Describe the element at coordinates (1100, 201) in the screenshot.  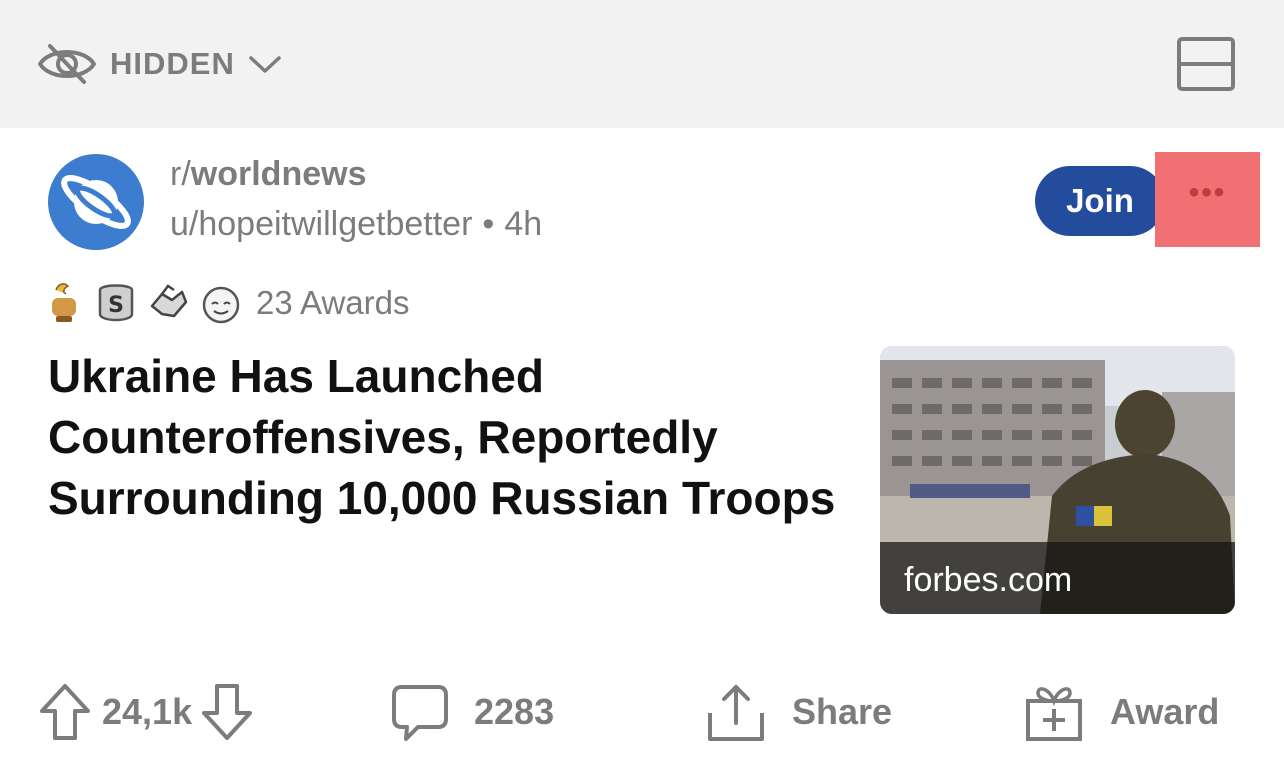
I see `join-button: Join` at that location.